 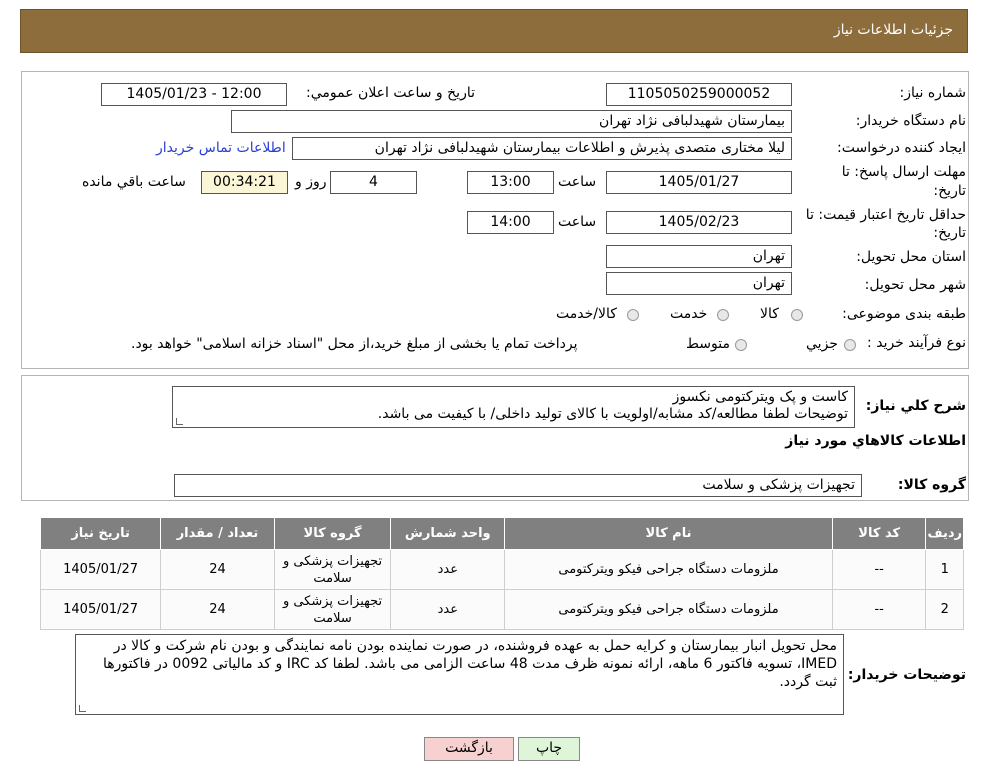 What do you see at coordinates (586, 314) in the screenshot?
I see `category-goods-service-label: كالا/خدمت` at bounding box center [586, 314].